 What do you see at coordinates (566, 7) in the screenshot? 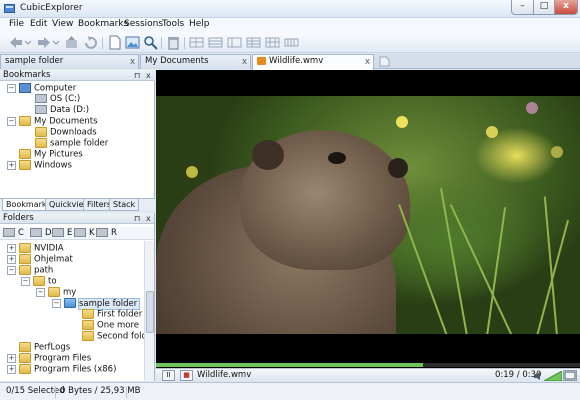
I see `close-button: x` at bounding box center [566, 7].